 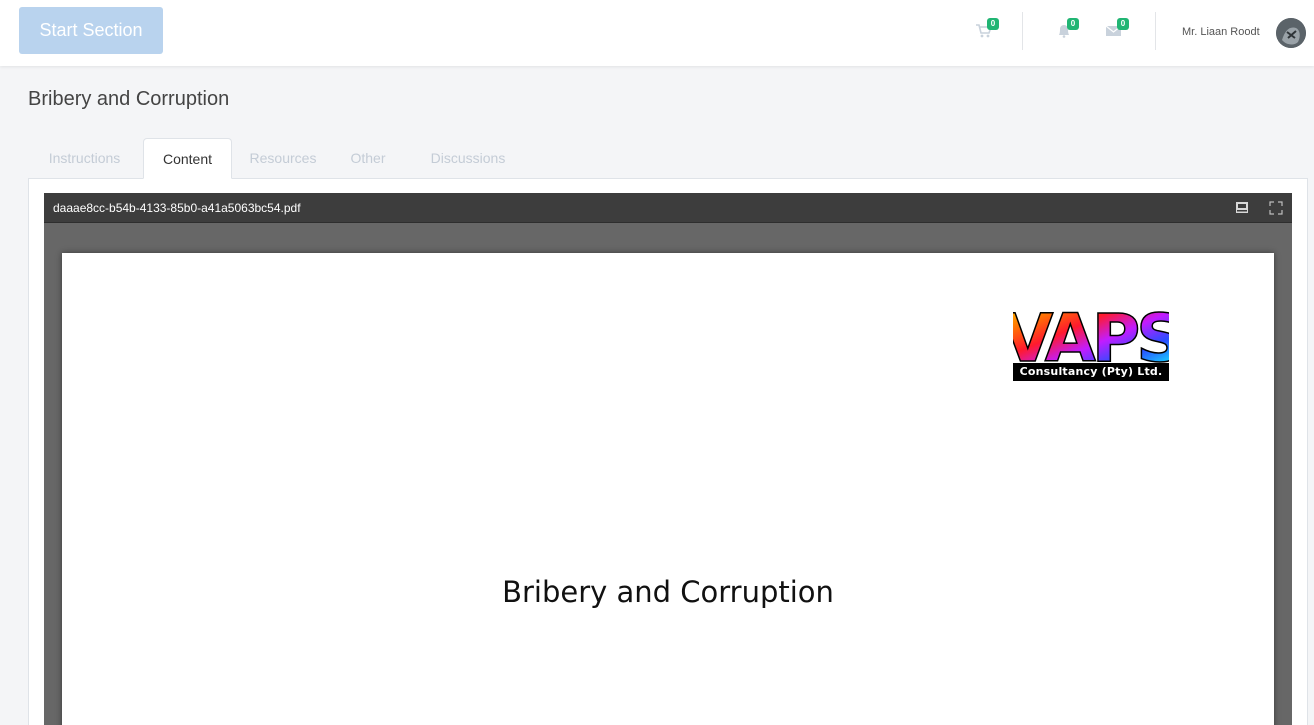 What do you see at coordinates (1073, 24) in the screenshot?
I see `notifications-badge: 0` at bounding box center [1073, 24].